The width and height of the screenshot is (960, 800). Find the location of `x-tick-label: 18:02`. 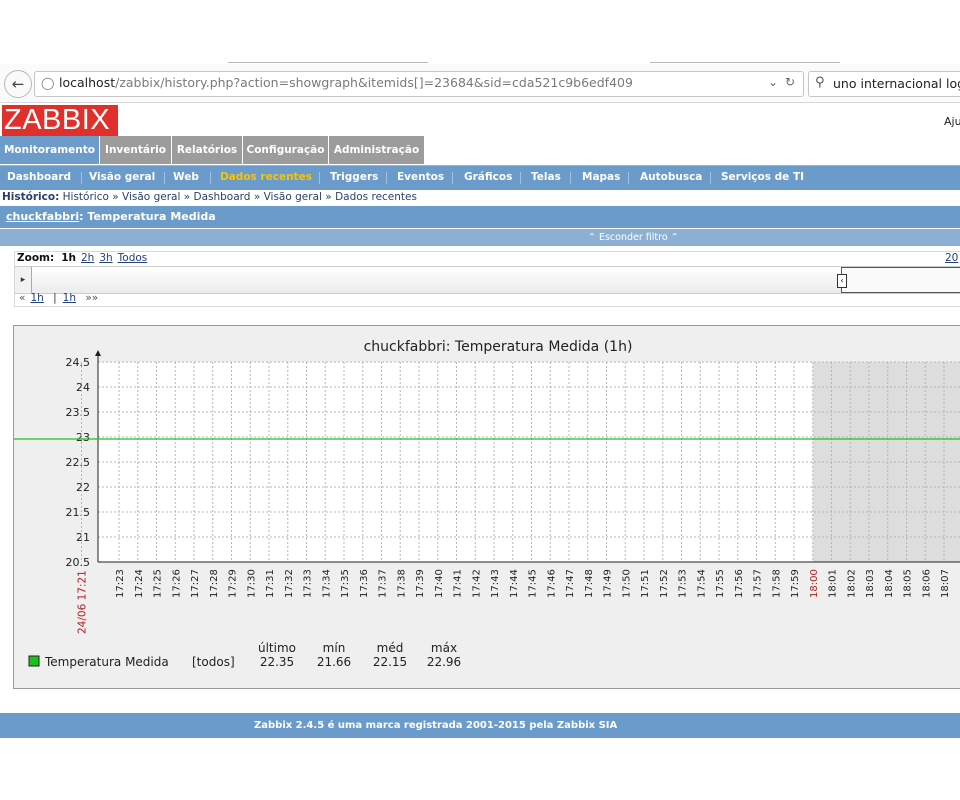

x-tick-label: 18:02 is located at coordinates (851, 583).